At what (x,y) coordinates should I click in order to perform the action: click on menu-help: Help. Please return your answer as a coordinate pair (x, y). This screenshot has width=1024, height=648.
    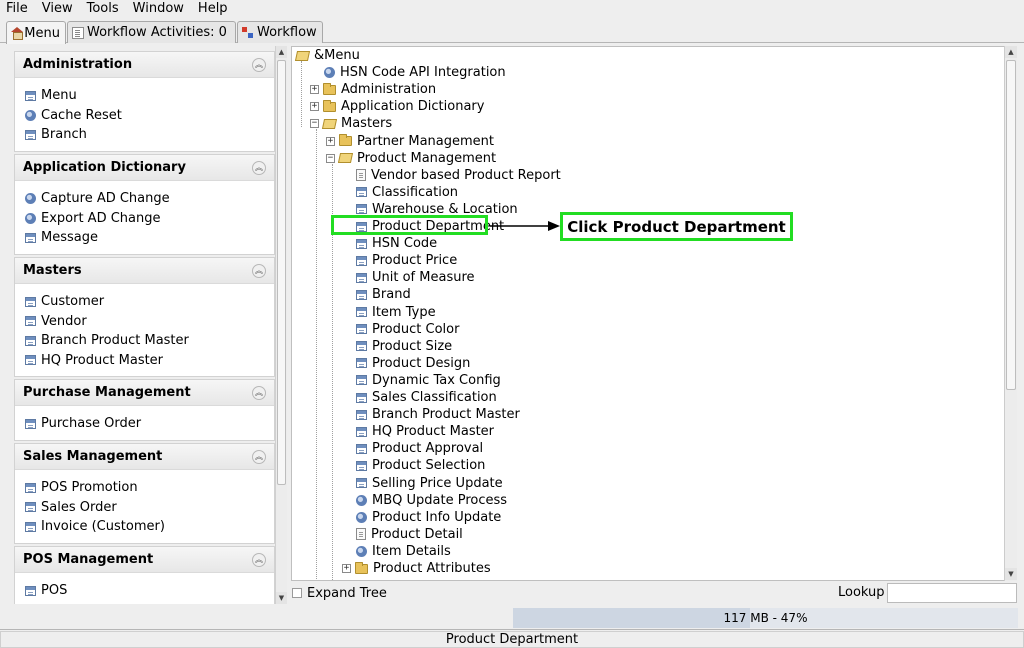
    Looking at the image, I should click on (213, 9).